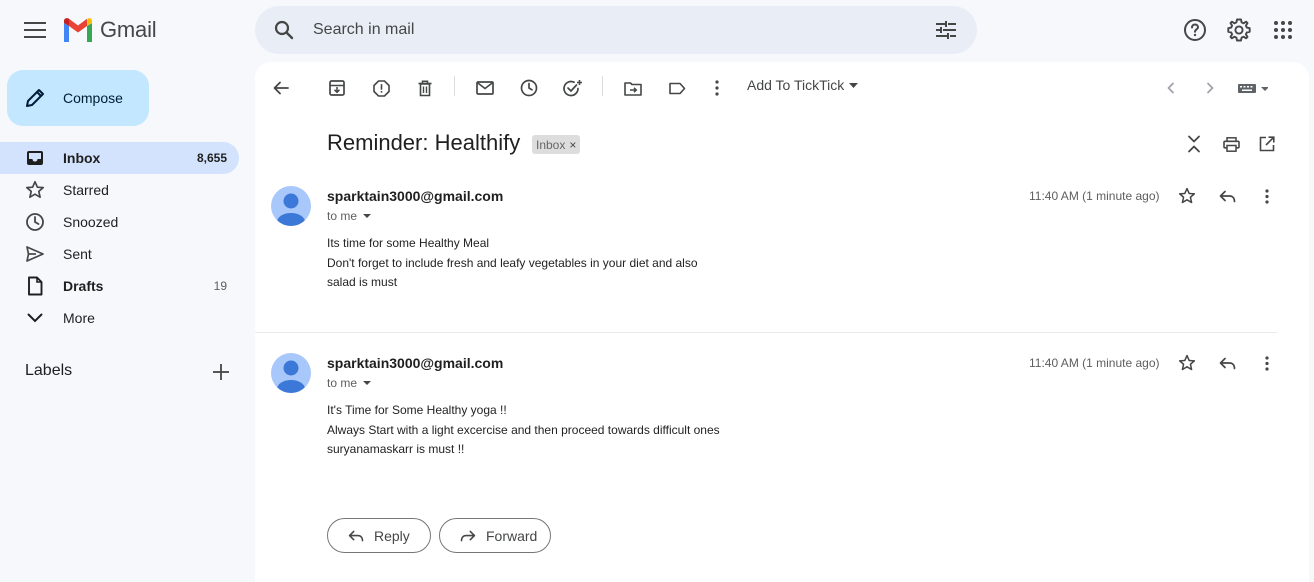 Image resolution: width=1314 pixels, height=582 pixels. What do you see at coordinates (86, 190) in the screenshot?
I see `sidebar-item-label: Starred` at bounding box center [86, 190].